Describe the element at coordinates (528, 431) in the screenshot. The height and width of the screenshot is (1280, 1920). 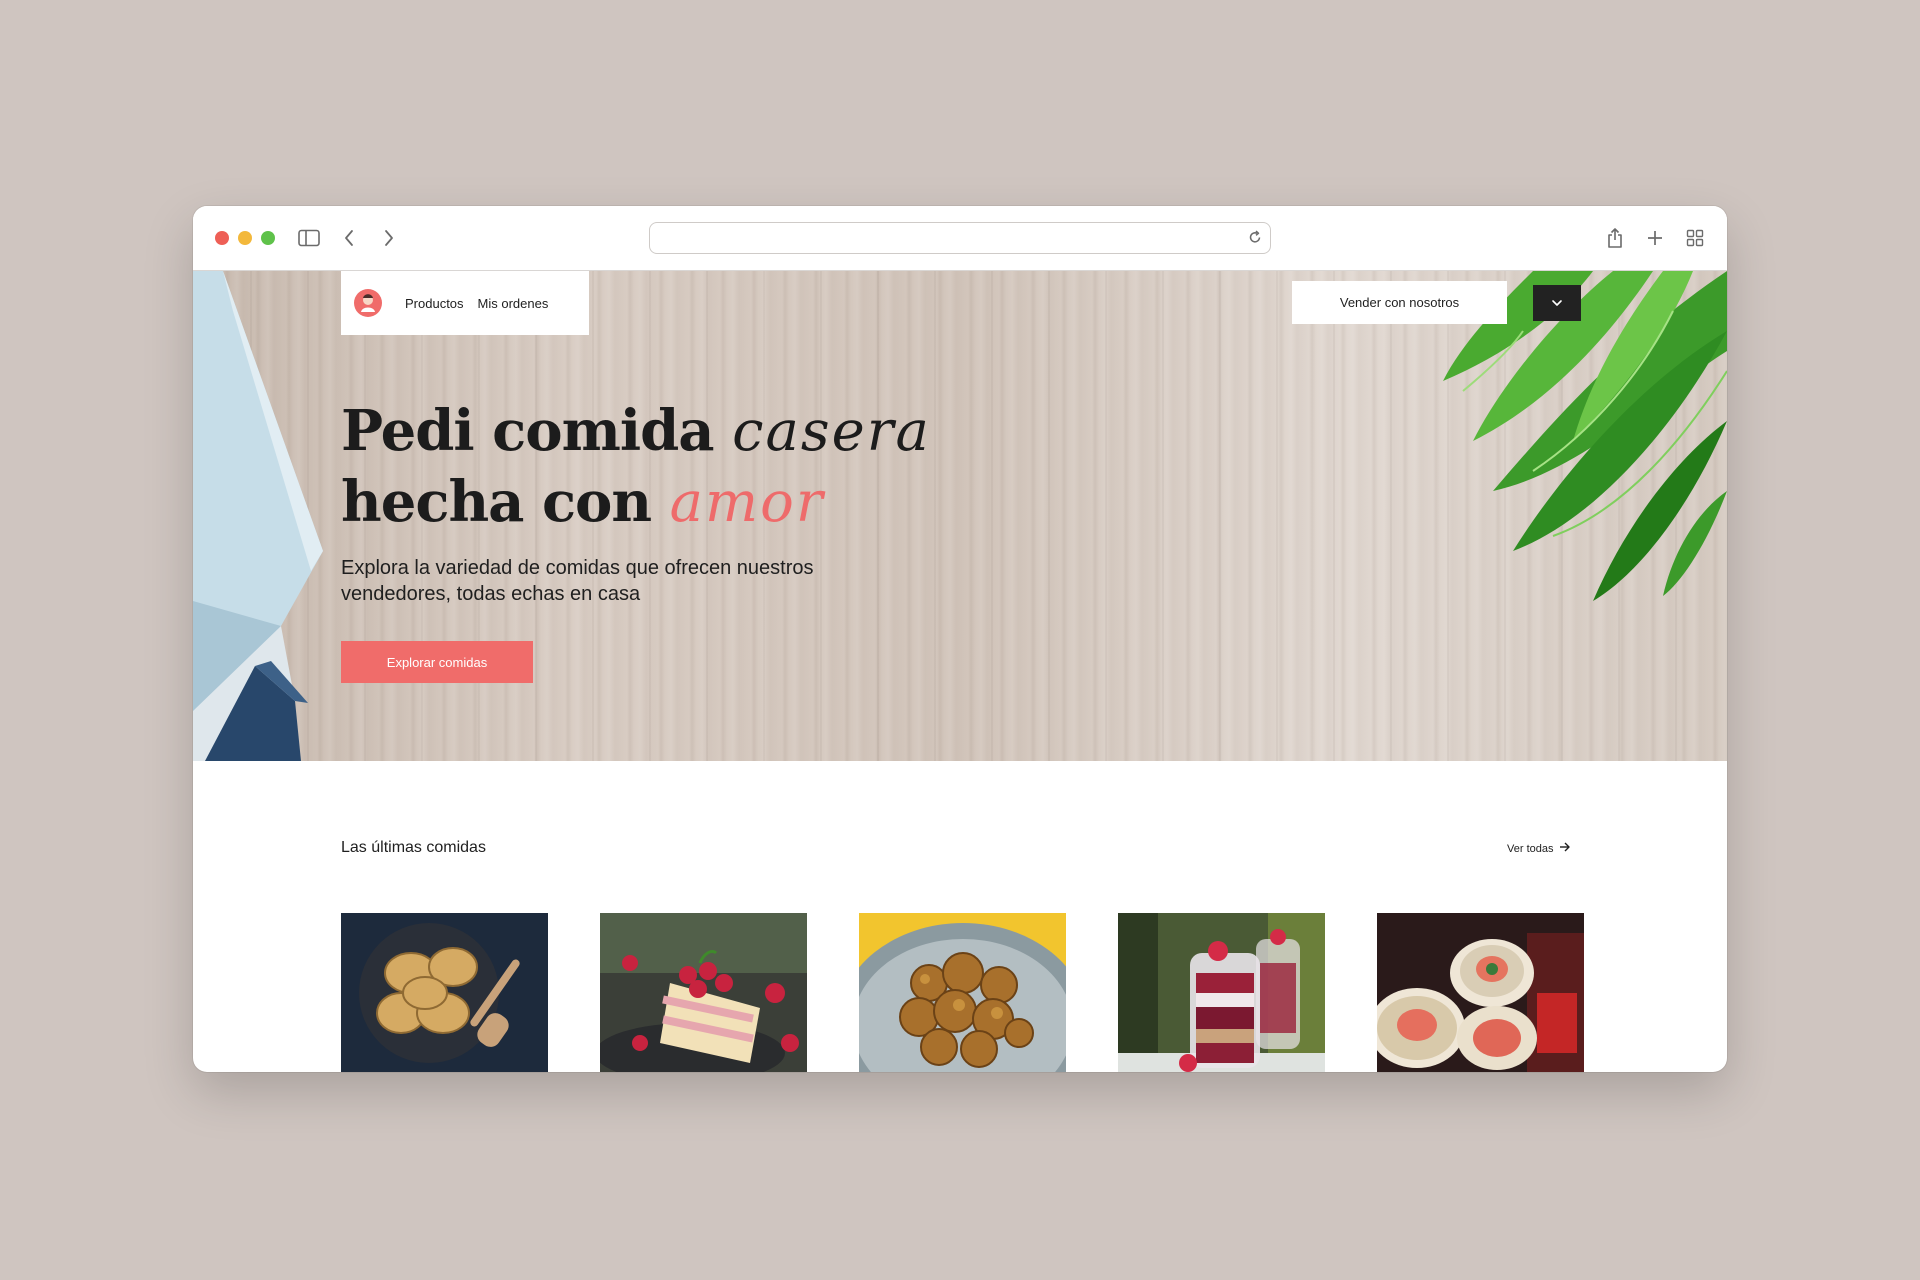
I see `headline-line1: Pedi comida` at that location.